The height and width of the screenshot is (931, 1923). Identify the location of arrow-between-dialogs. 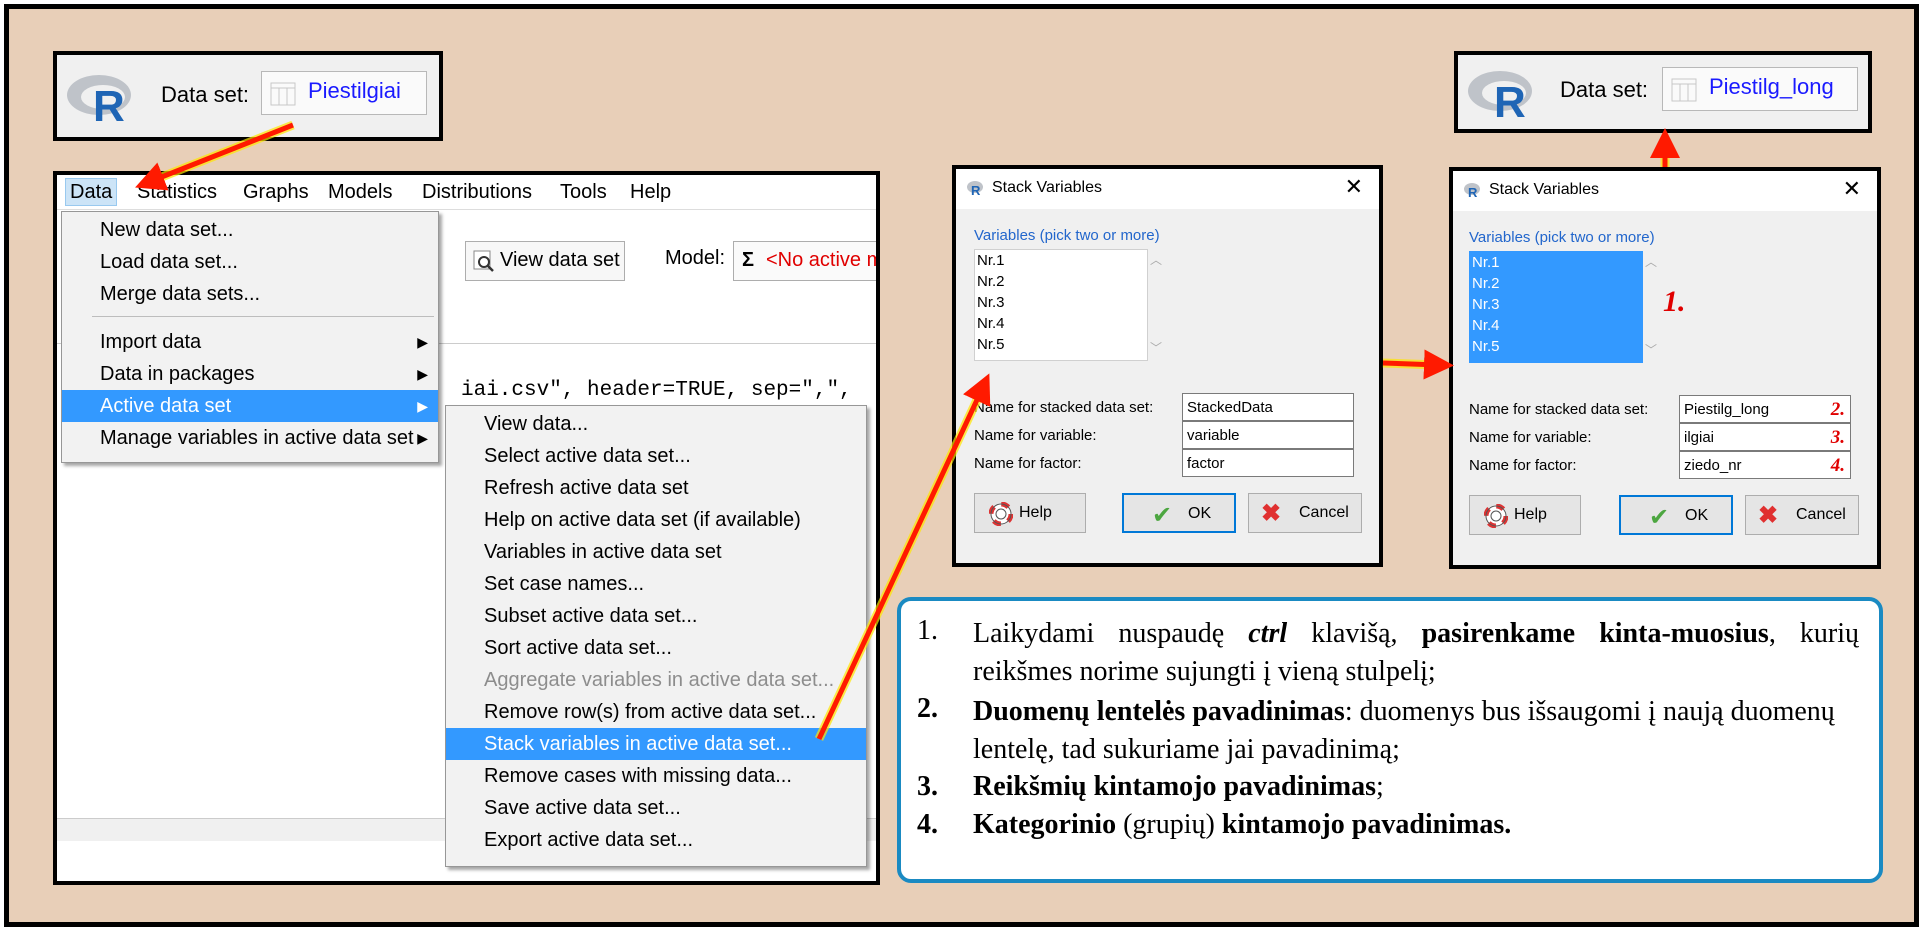
(1418, 364).